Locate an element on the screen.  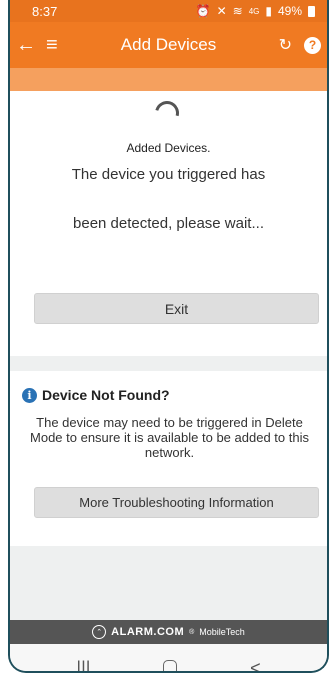
nav-back-icon: < is located at coordinates (255, 665).